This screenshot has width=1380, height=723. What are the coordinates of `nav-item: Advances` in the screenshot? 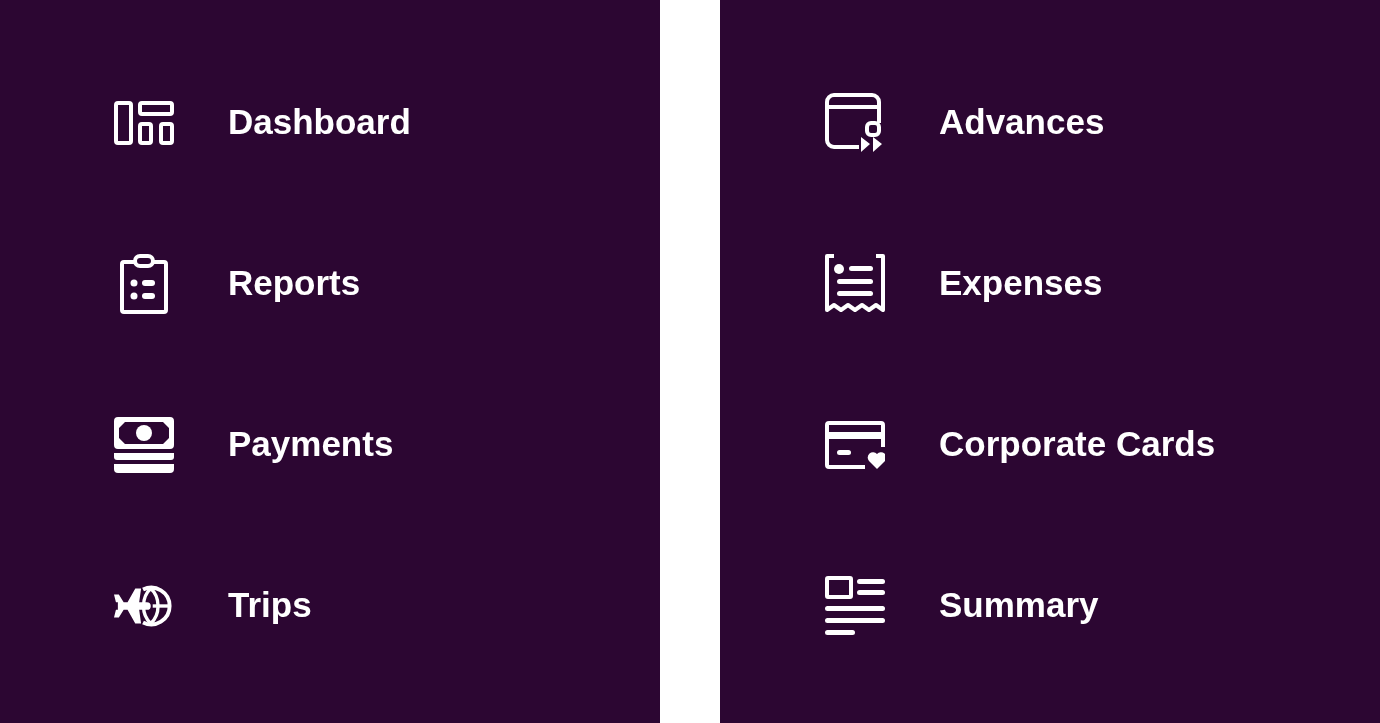 It's located at (965, 122).